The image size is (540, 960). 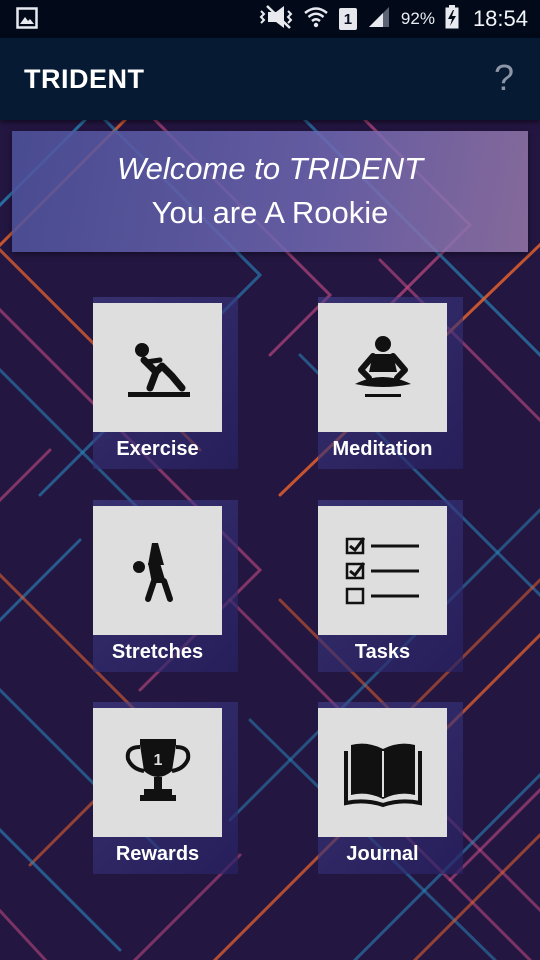 I want to click on mute-icon, so click(x=276, y=19).